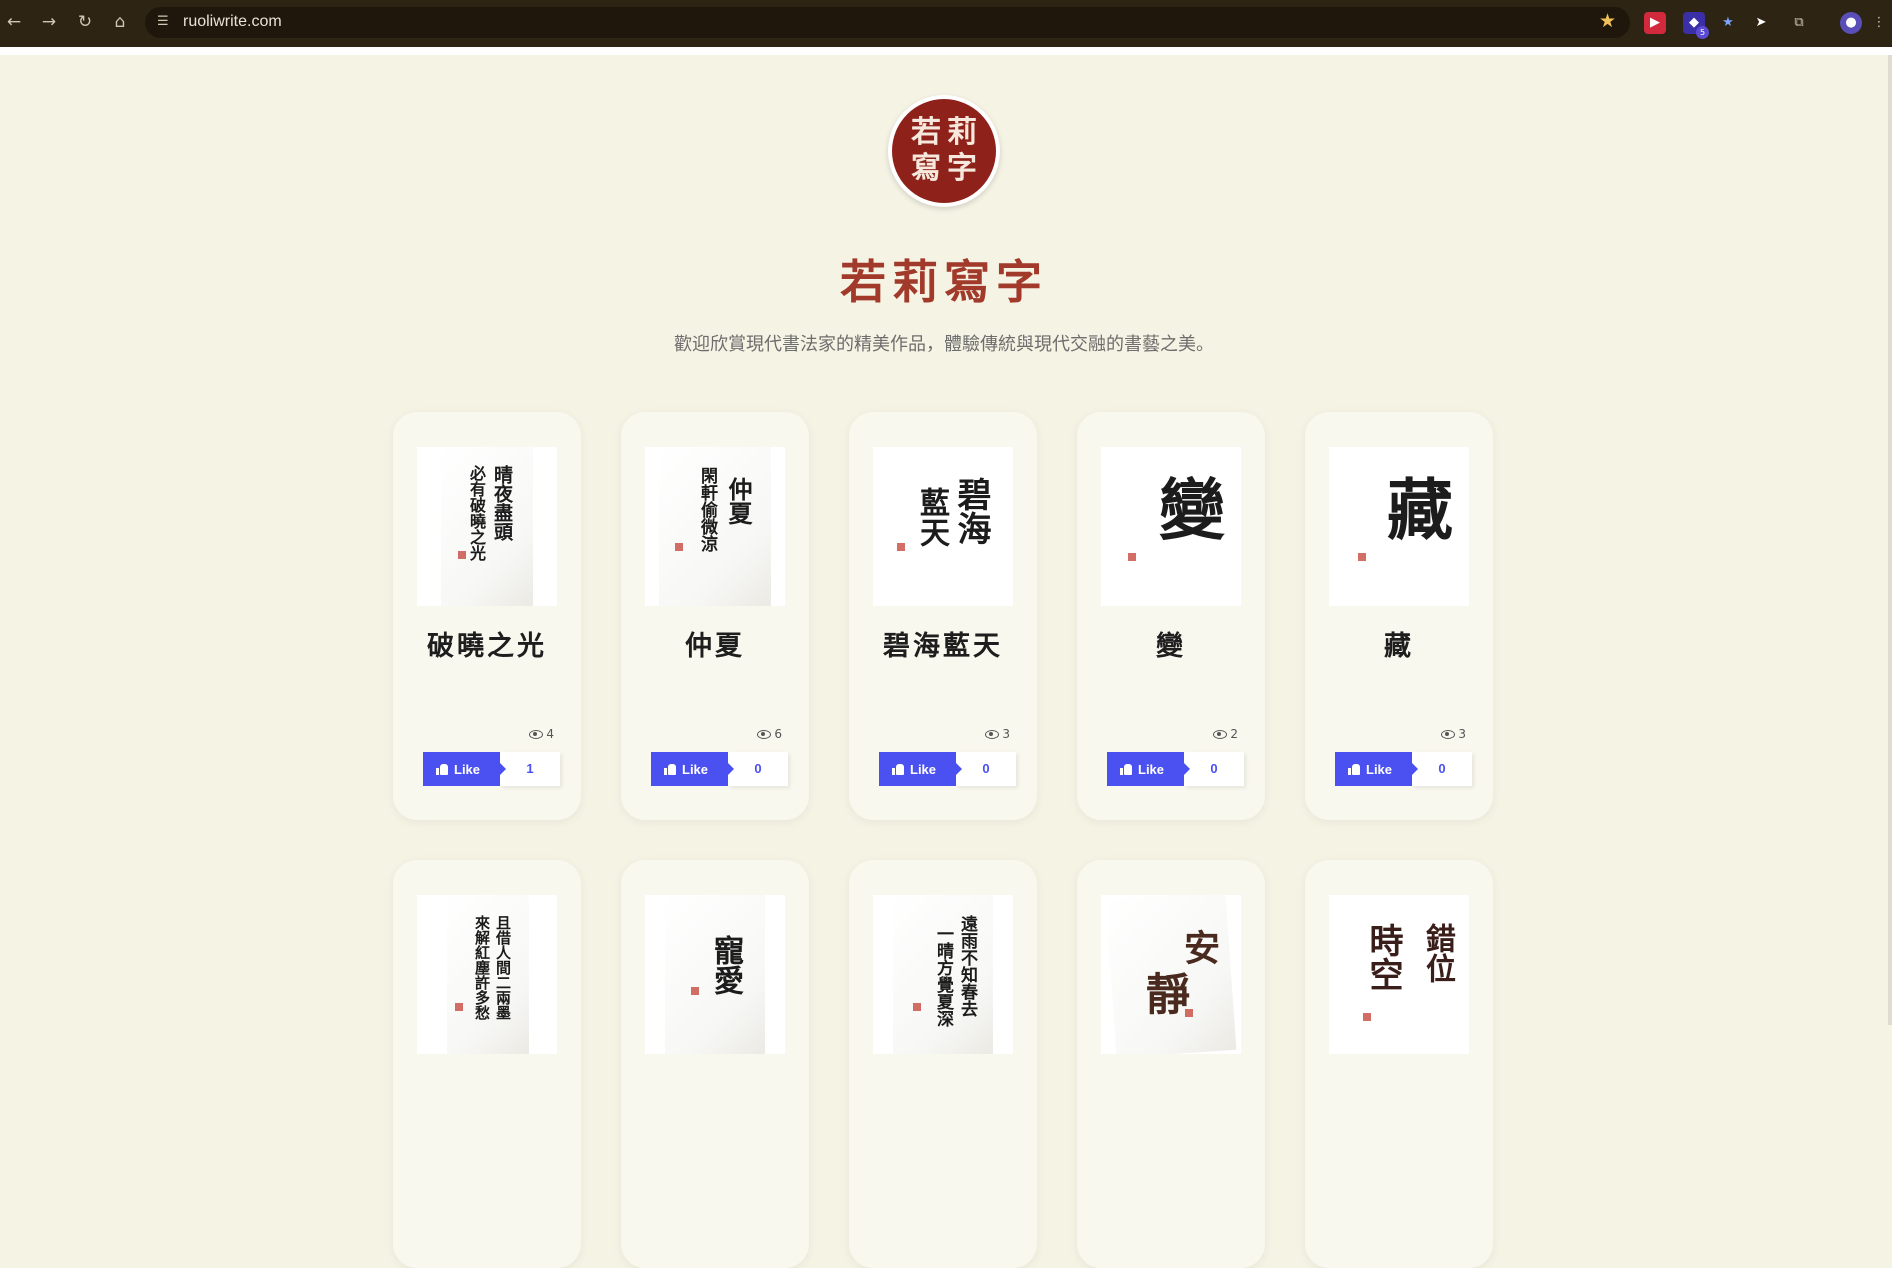 The image size is (1892, 1268). I want to click on menu-icon: ⋮, so click(1879, 23).